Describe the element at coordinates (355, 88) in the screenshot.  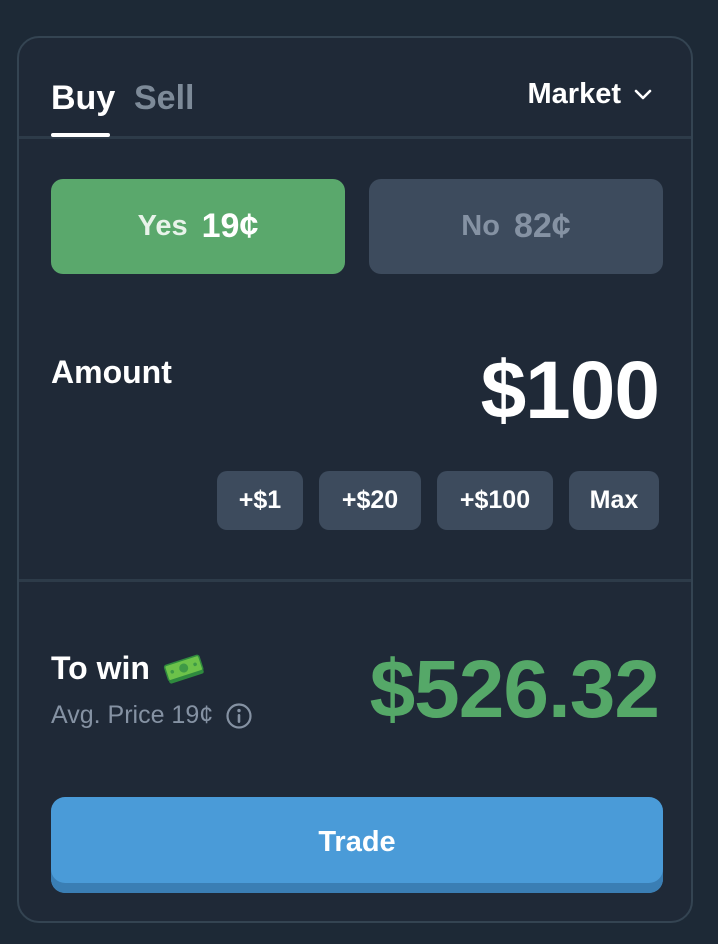
I see `tabs-header: Buy Sell Market` at that location.